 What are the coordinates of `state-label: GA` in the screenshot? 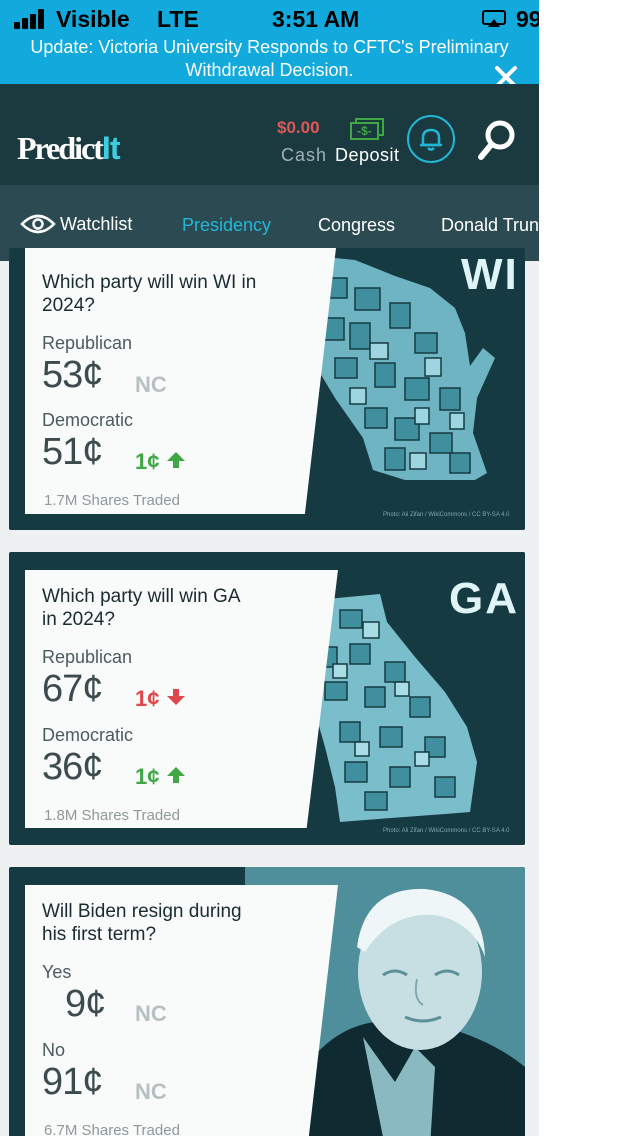 It's located at (484, 598).